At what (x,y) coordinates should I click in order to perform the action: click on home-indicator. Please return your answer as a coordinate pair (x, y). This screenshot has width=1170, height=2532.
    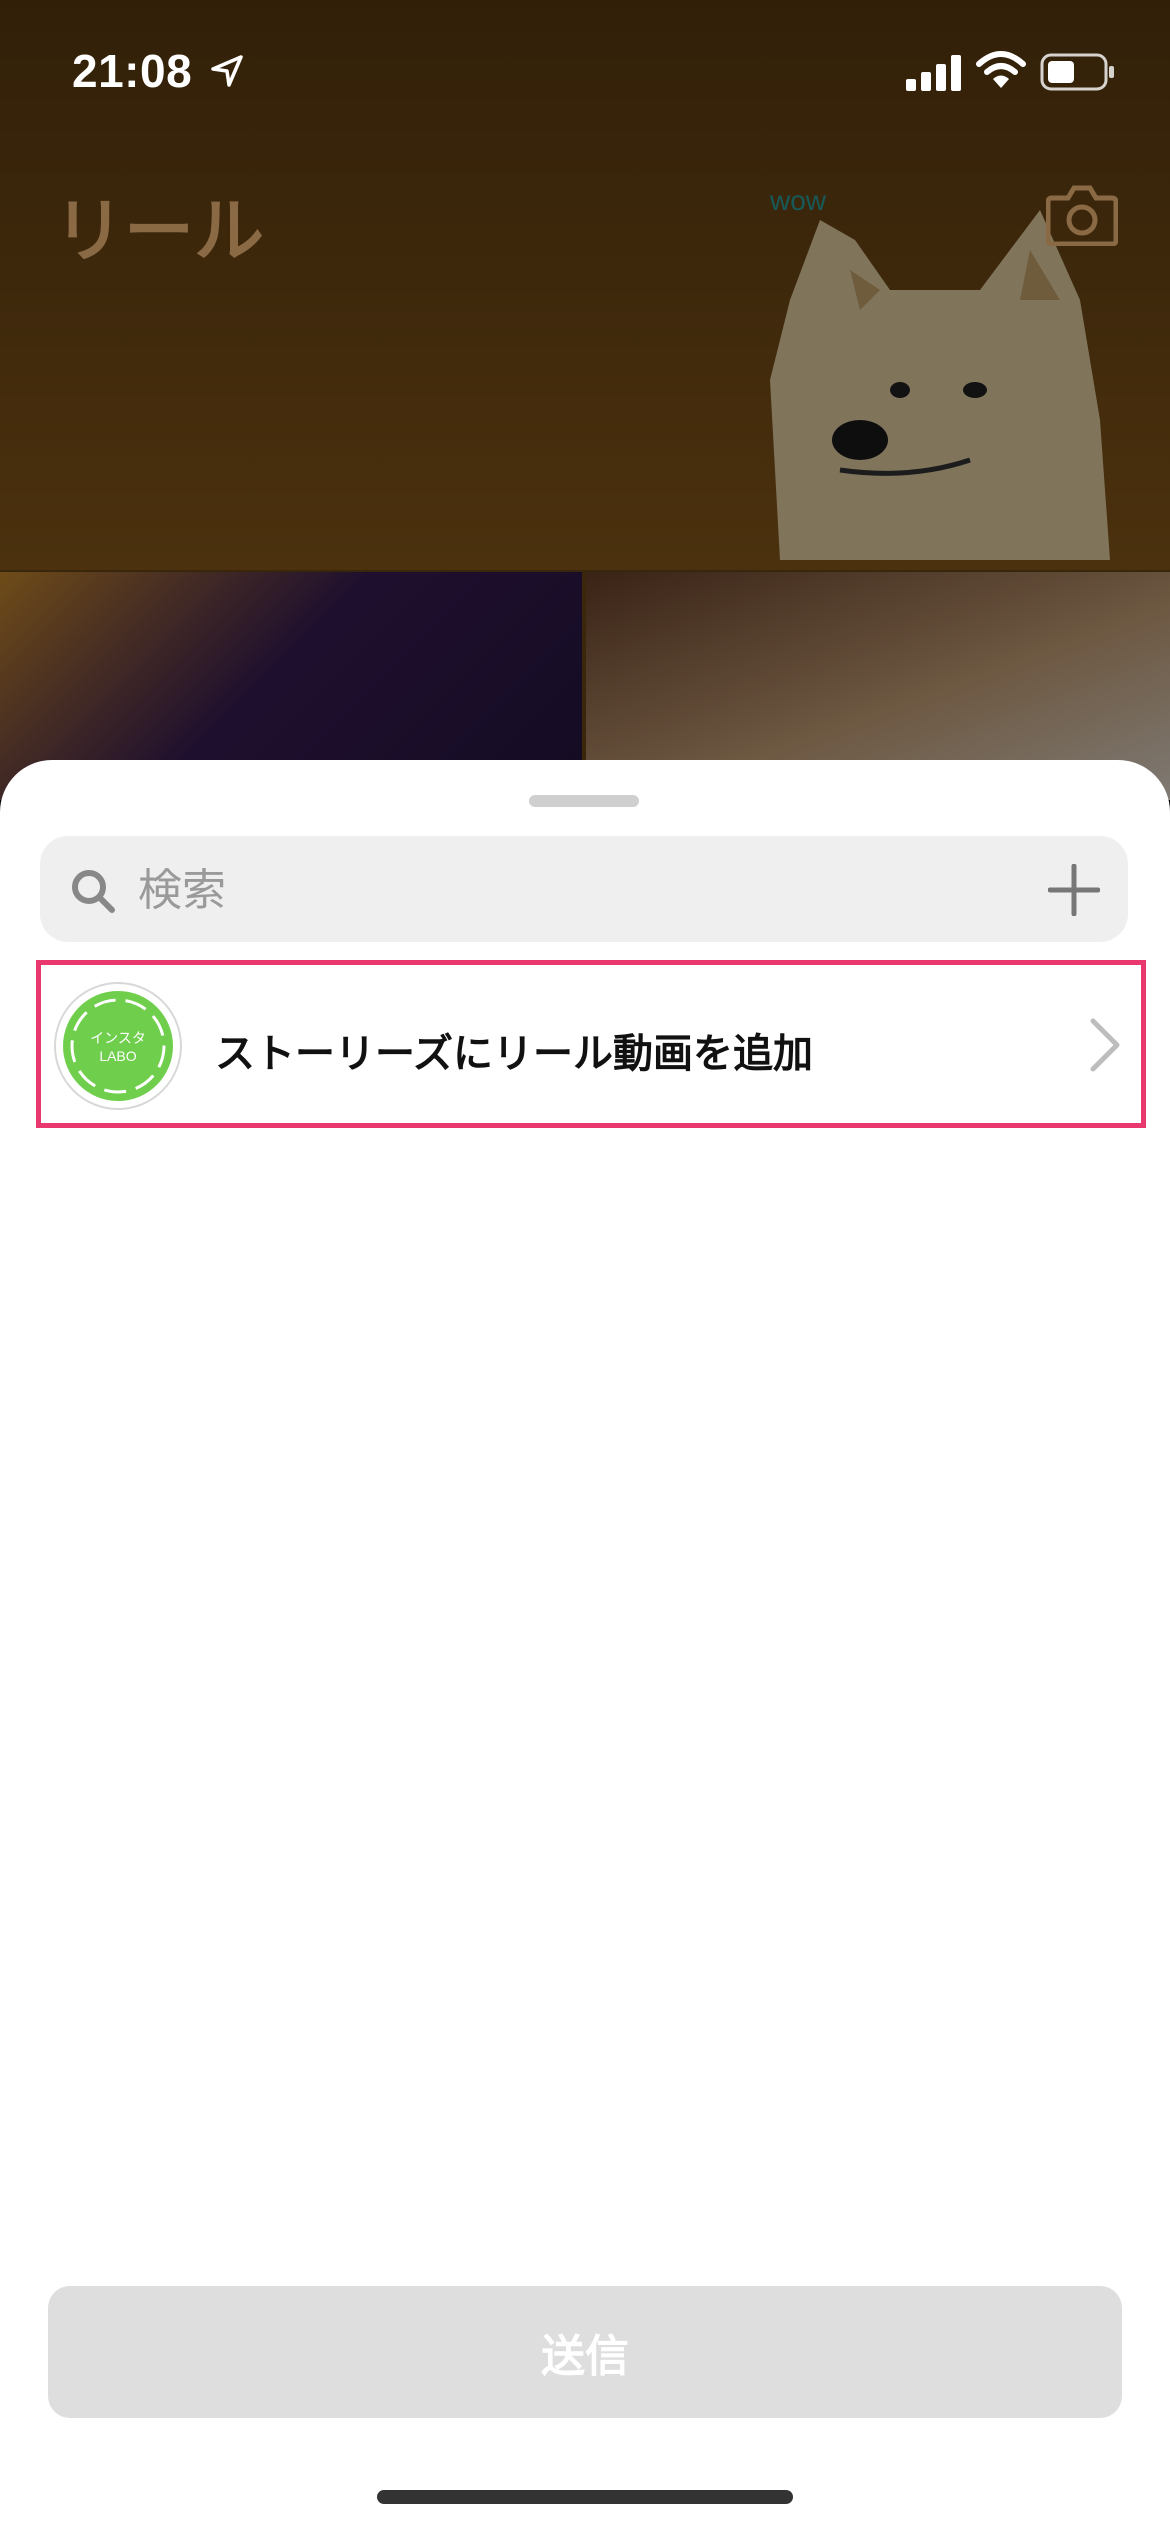
    Looking at the image, I should click on (585, 2497).